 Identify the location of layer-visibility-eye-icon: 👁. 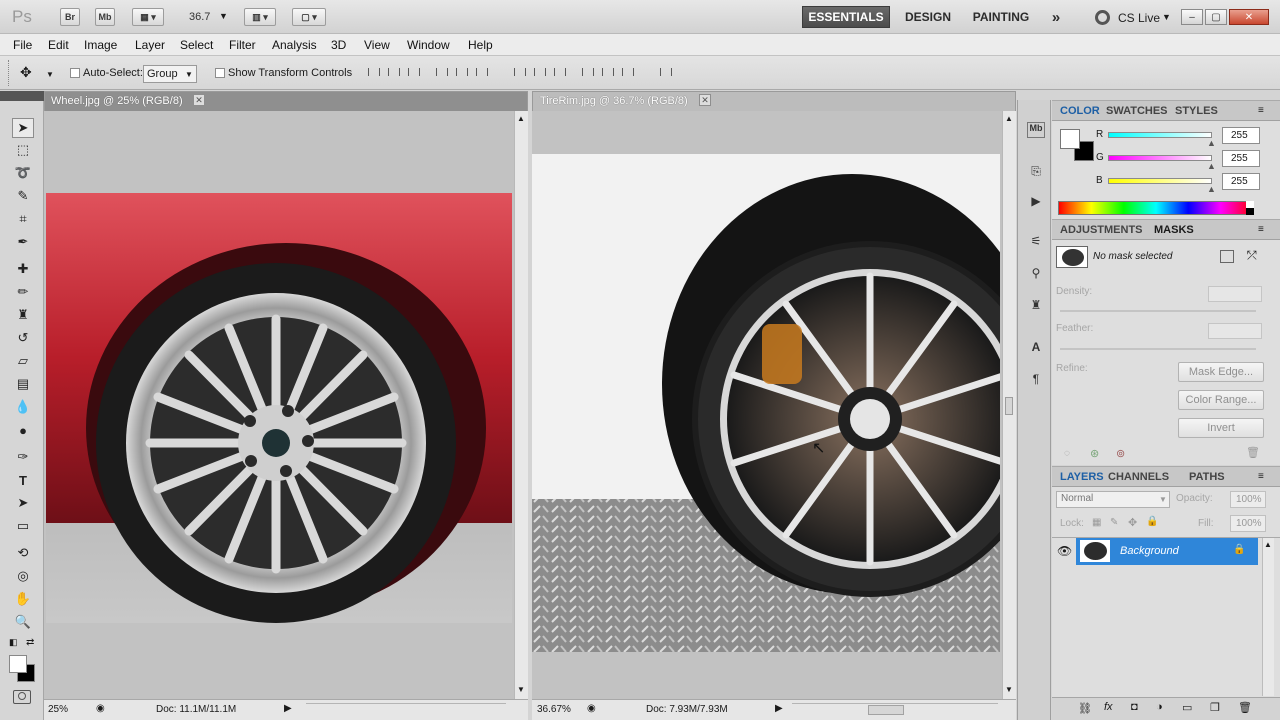
(1064, 551).